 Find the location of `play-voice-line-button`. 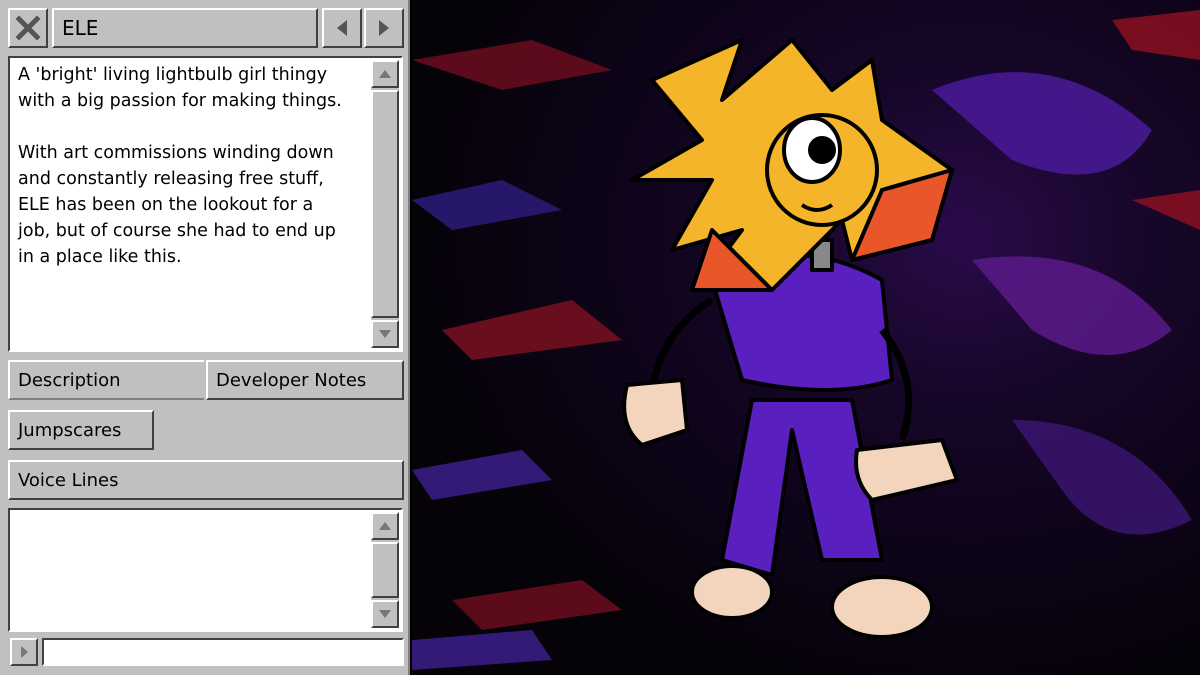

play-voice-line-button is located at coordinates (24, 652).